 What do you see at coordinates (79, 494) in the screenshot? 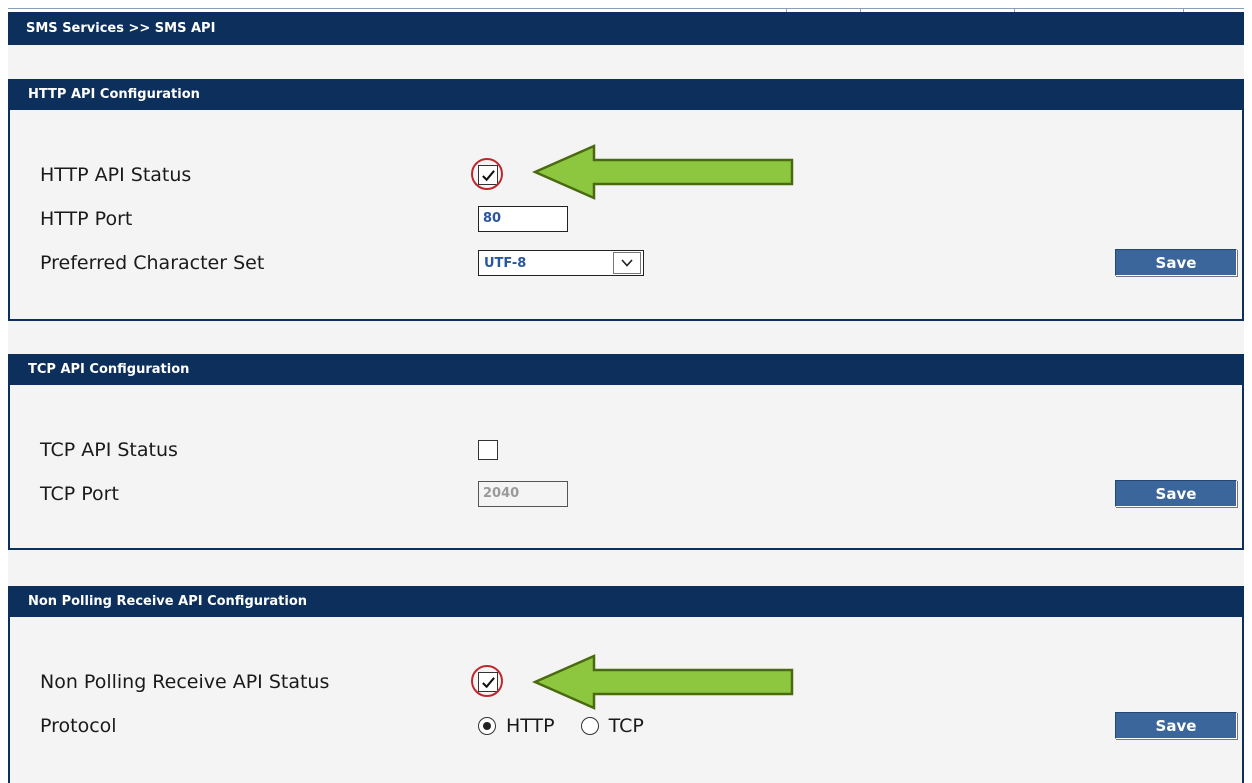
I see `tcp-port-label: TCP Port` at bounding box center [79, 494].